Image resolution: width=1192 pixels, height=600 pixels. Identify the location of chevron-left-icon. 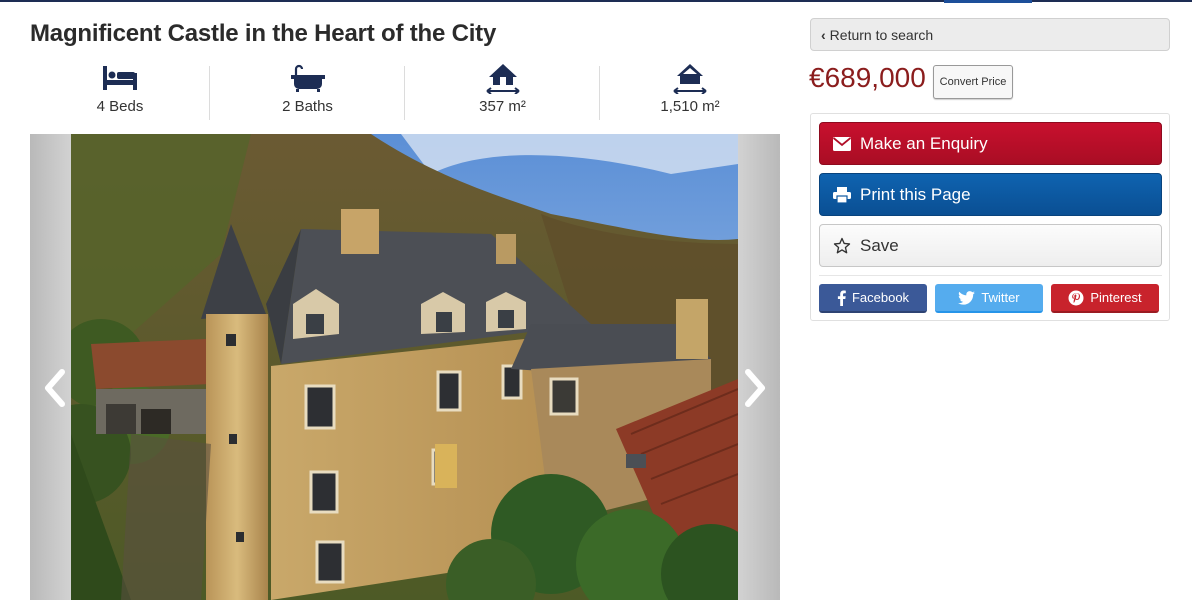
(55, 388).